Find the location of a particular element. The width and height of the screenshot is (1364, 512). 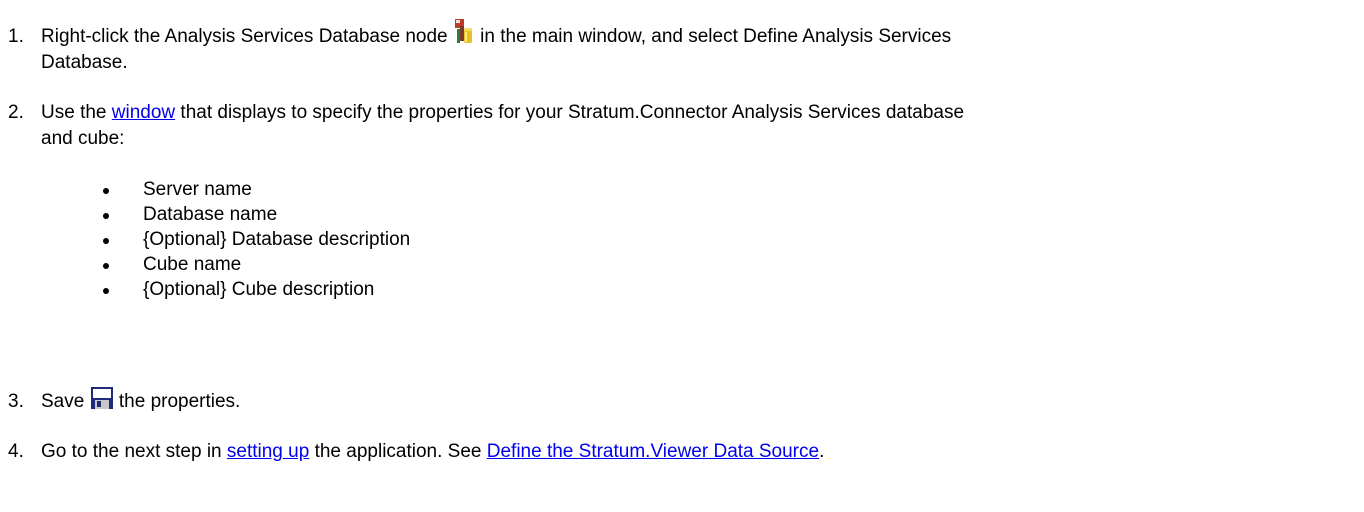

step-text-middle: the application. See is located at coordinates (398, 451).